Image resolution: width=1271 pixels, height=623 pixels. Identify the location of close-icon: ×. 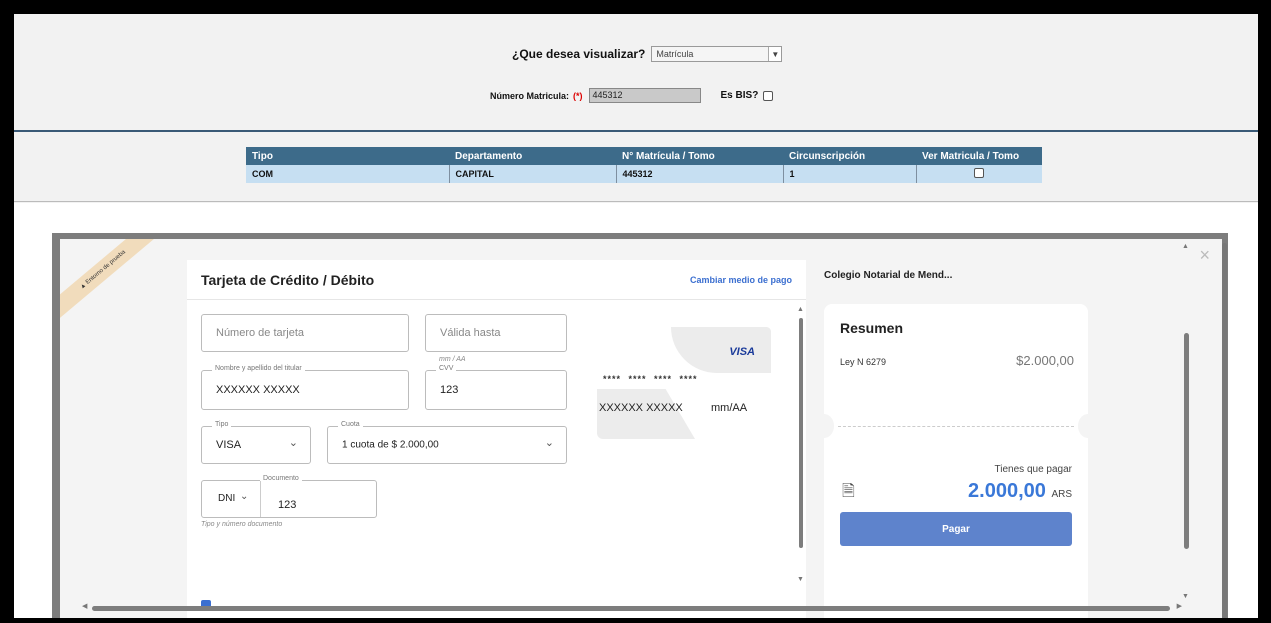
(1204, 255).